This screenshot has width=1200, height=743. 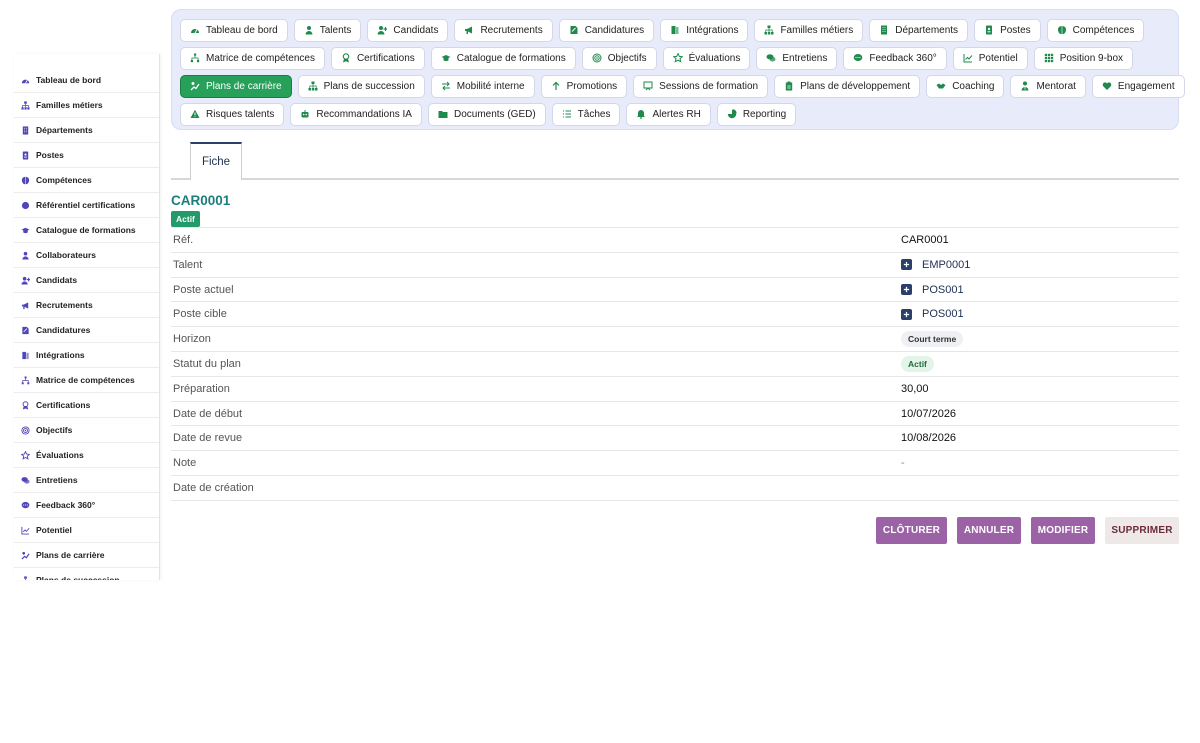 I want to click on nav-button: Coaching, so click(x=965, y=86).